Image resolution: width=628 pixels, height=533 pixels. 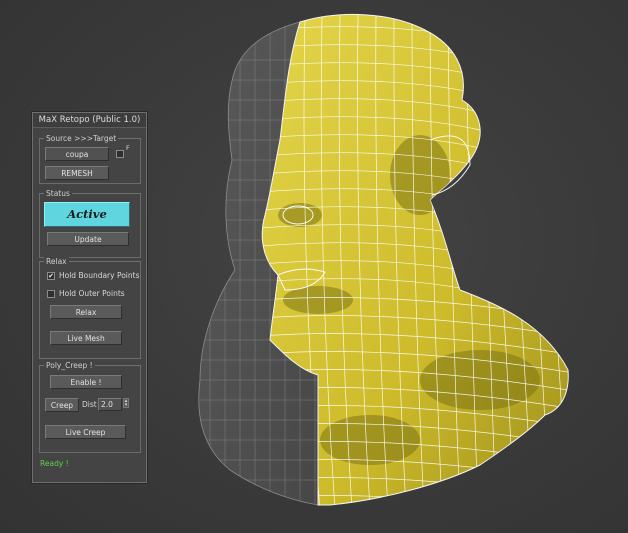 I want to click on flag-label: F, so click(x=128, y=148).